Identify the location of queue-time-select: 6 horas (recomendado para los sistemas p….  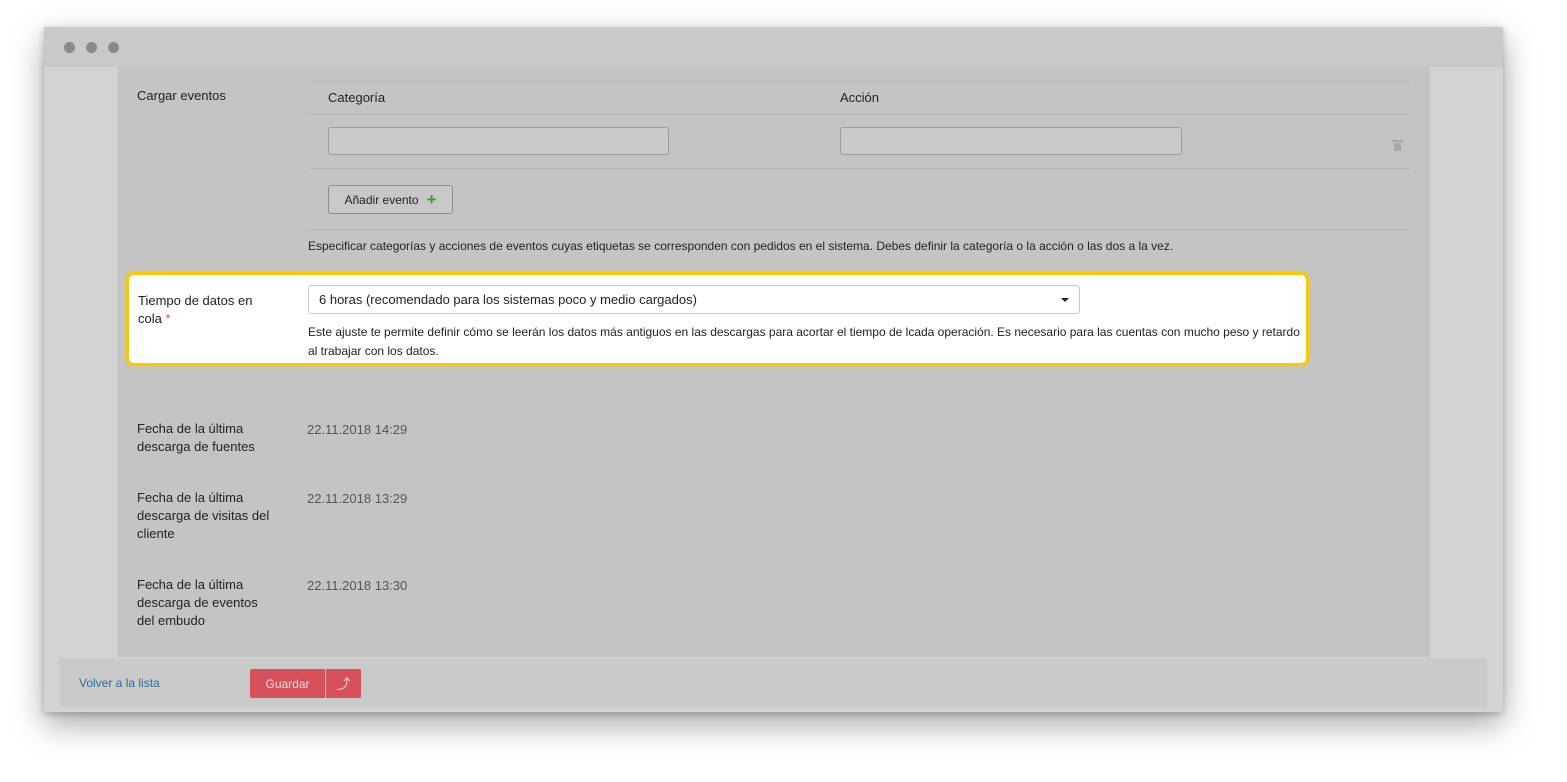
(694, 299).